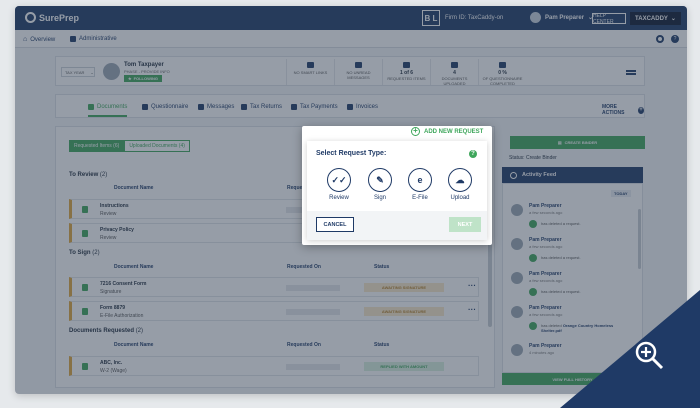 The image size is (700, 408). Describe the element at coordinates (465, 224) in the screenshot. I see `next-button: NEXT` at that location.